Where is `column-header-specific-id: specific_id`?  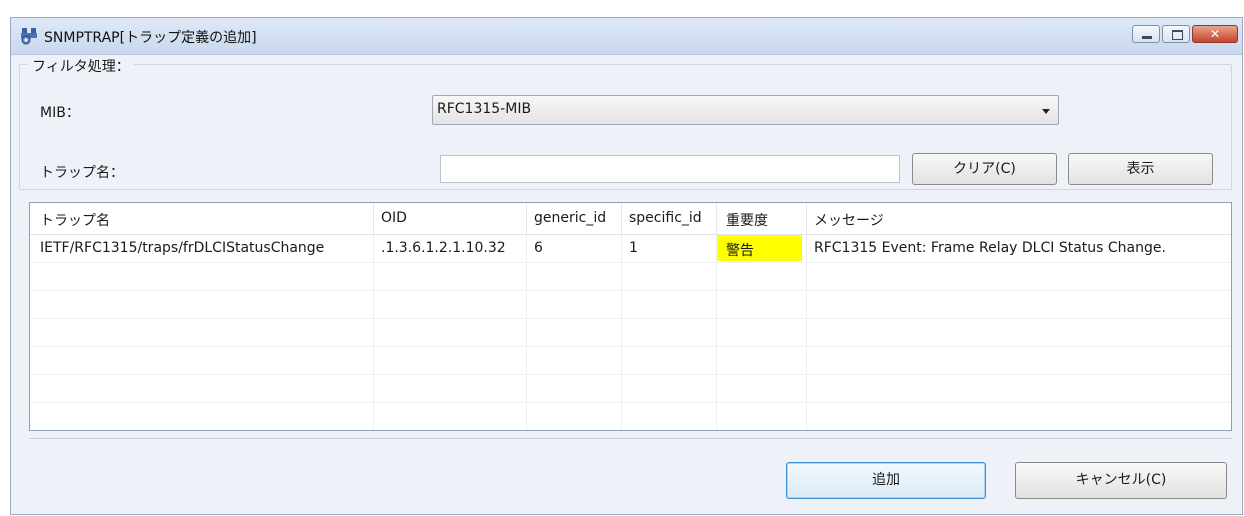
column-header-specific-id: specific_id is located at coordinates (665, 218).